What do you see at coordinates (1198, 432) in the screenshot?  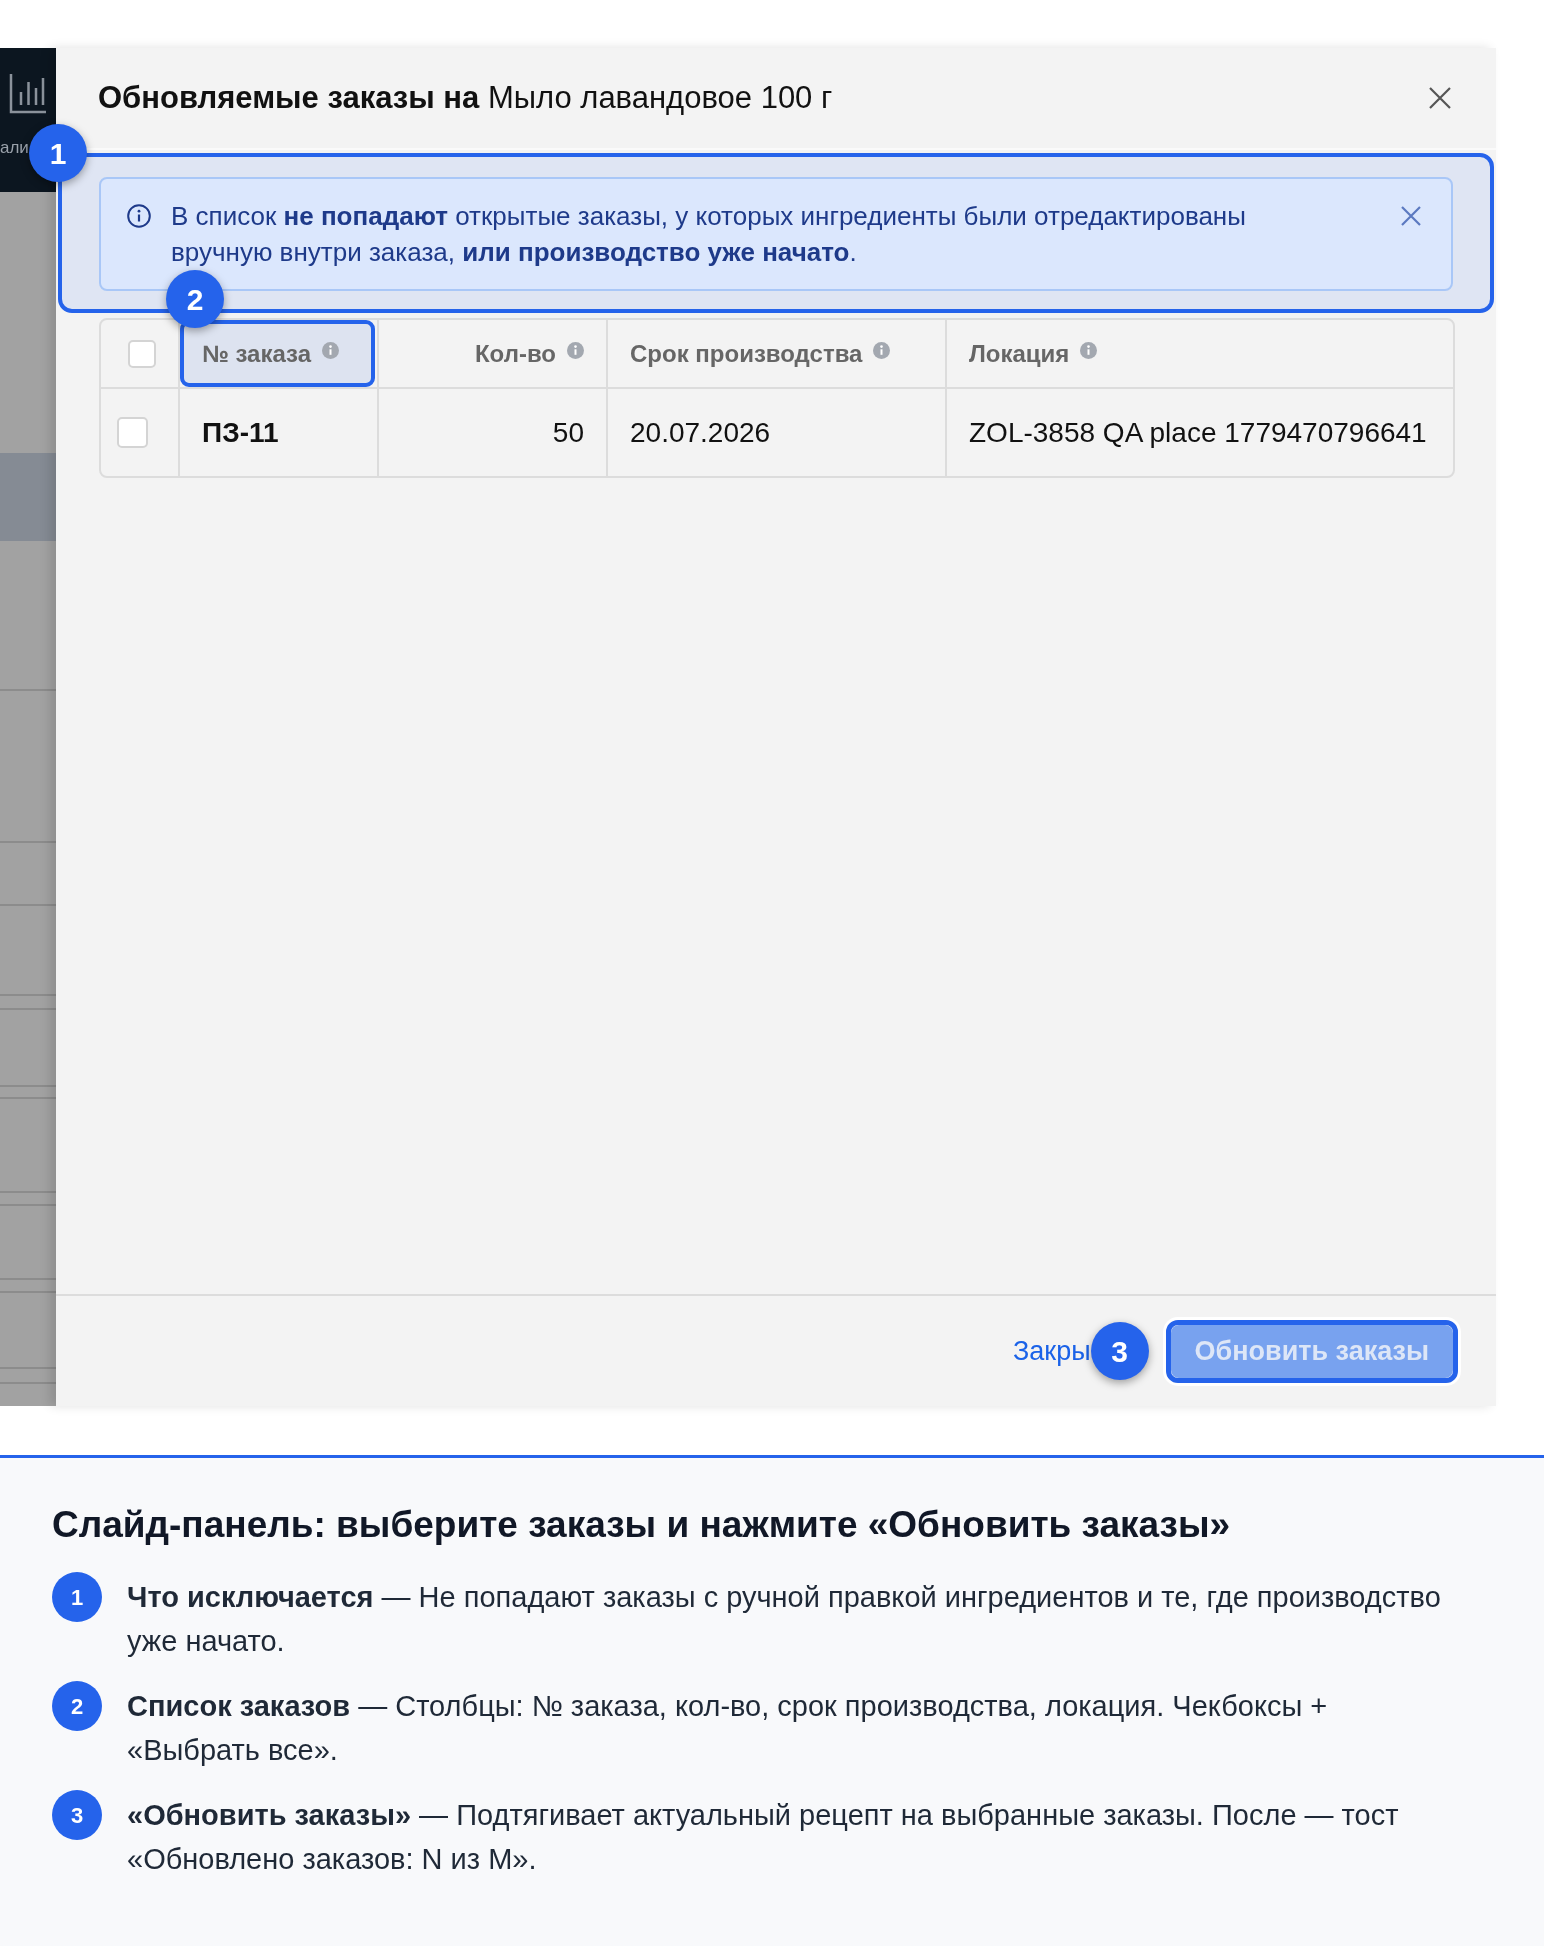 I see `table-cell-text: ZOL-3858 QA place 1779470796641` at bounding box center [1198, 432].